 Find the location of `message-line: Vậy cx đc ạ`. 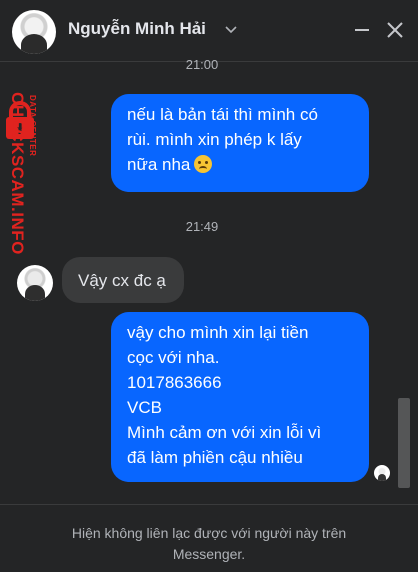

message-line: Vậy cx đc ạ is located at coordinates (122, 280).